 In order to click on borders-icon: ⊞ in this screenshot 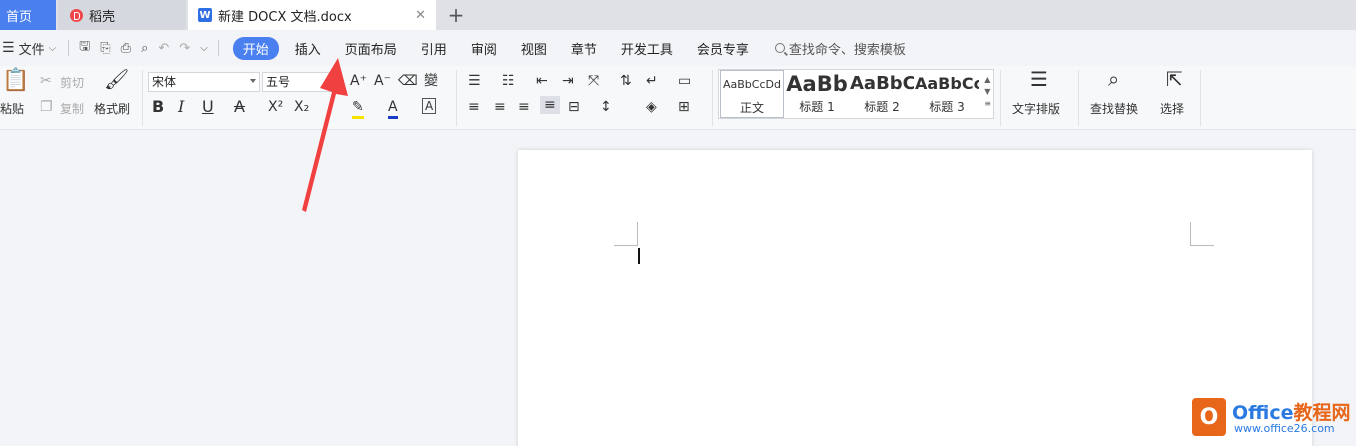, I will do `click(684, 107)`.